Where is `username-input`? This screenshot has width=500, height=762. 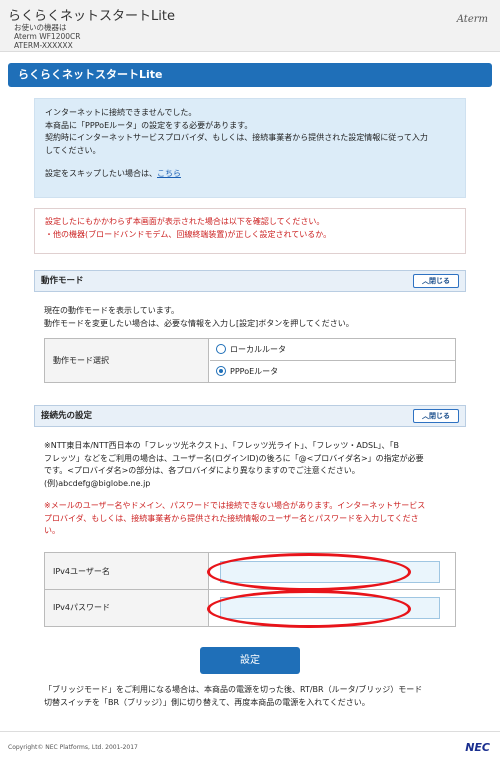 username-input is located at coordinates (330, 572).